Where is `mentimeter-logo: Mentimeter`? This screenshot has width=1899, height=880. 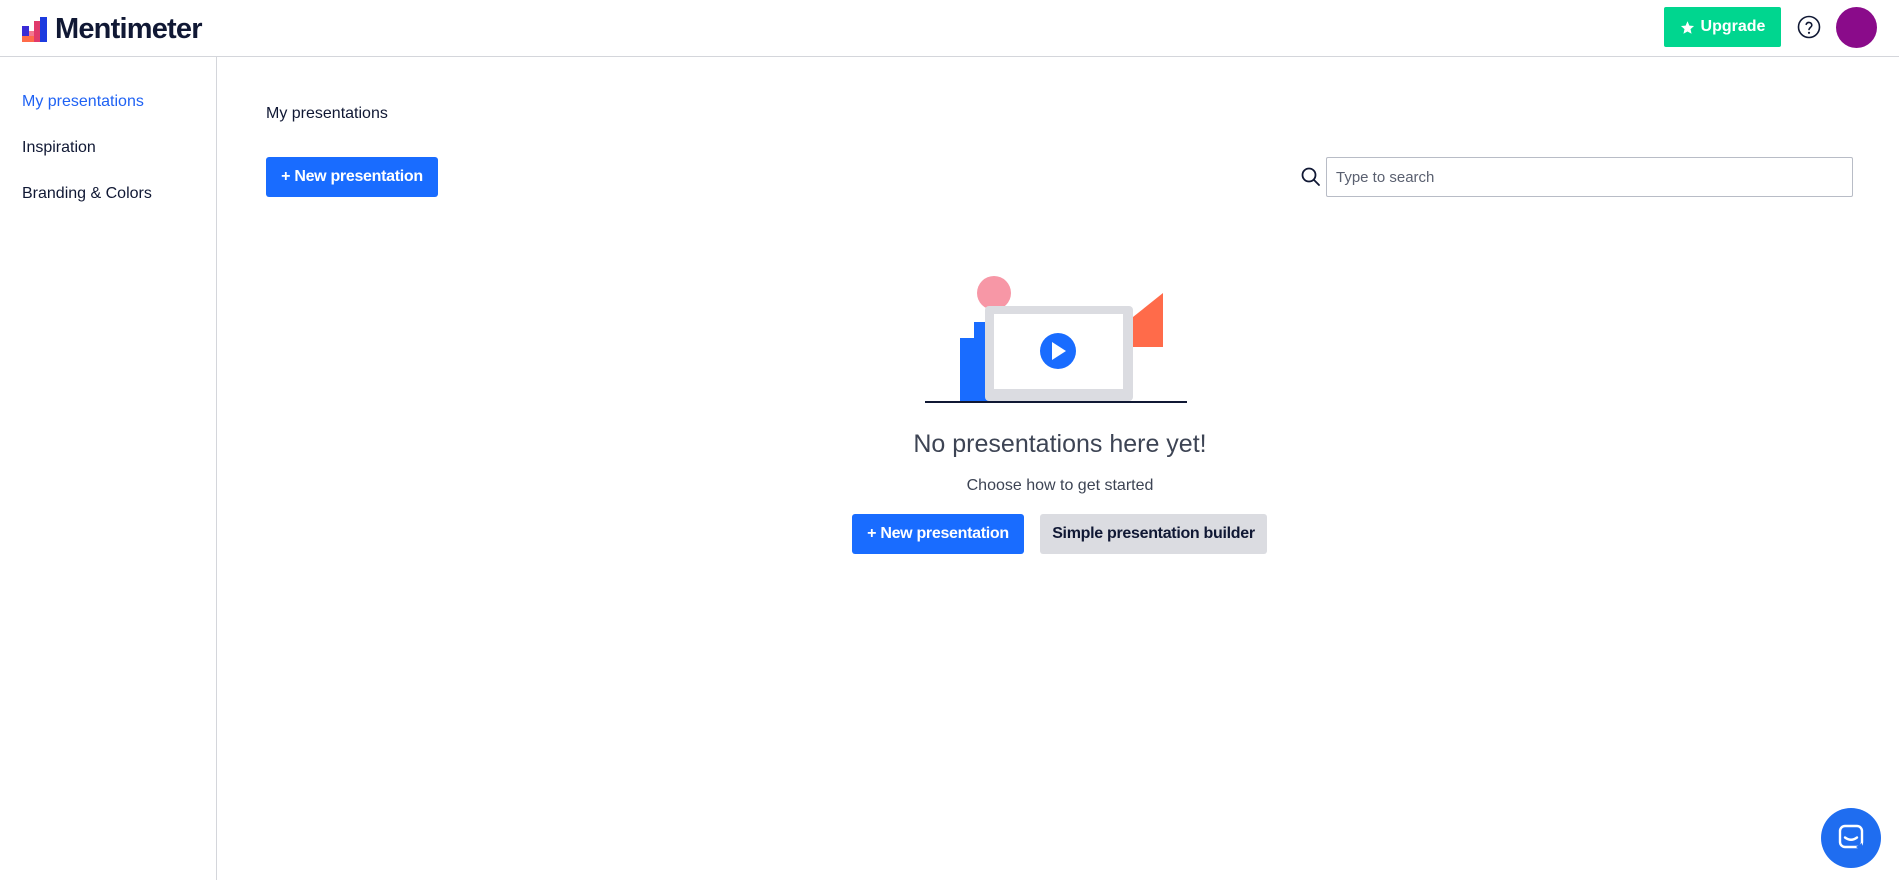
mentimeter-logo: Mentimeter is located at coordinates (112, 29).